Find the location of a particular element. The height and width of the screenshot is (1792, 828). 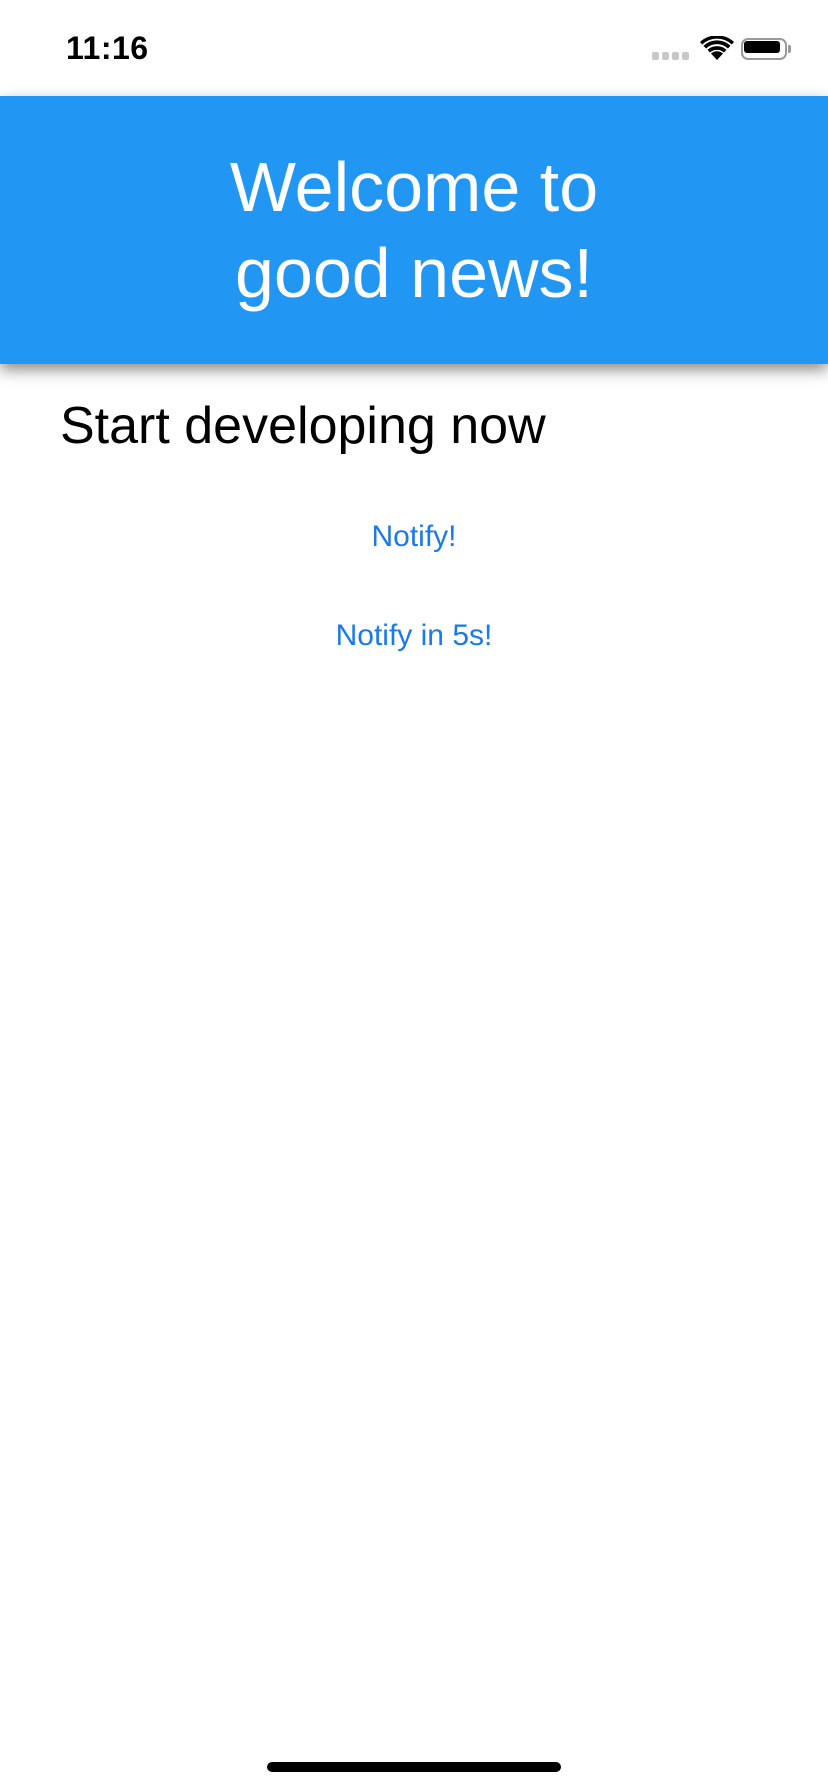

cellular-signal-icon is located at coordinates (671, 57).